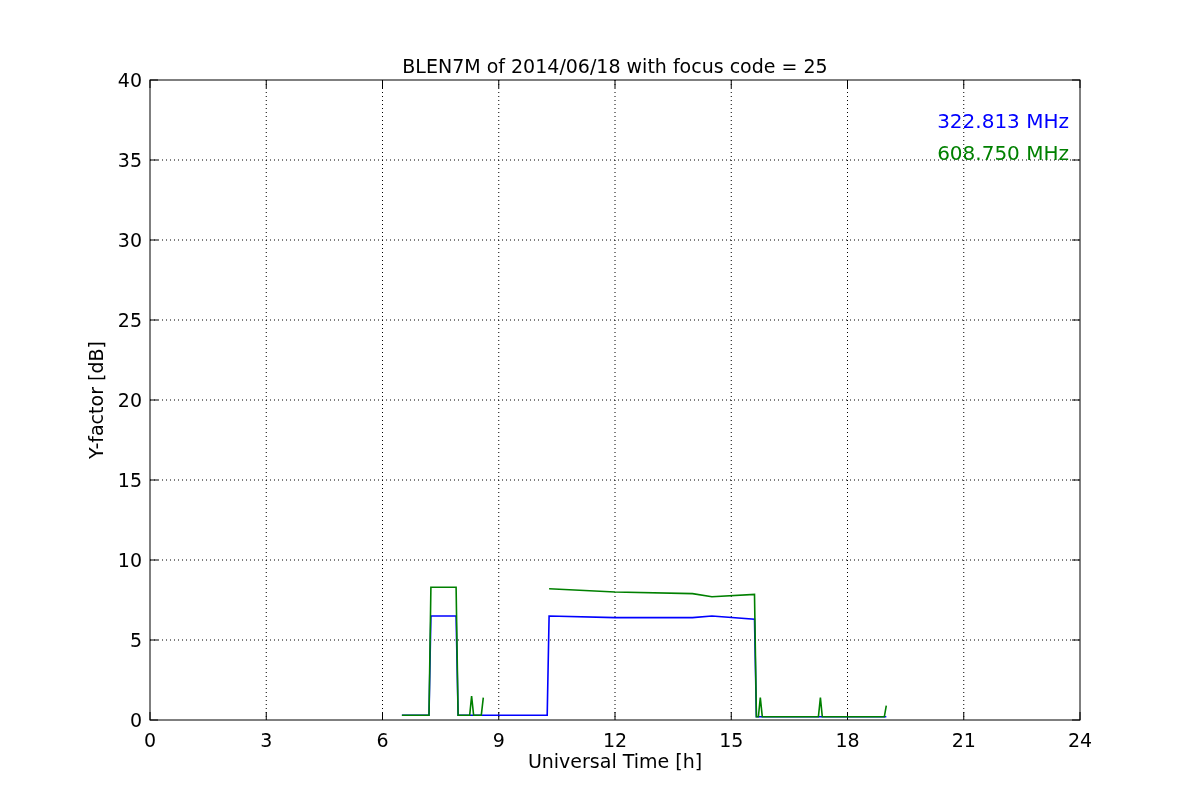 The image size is (1200, 800). What do you see at coordinates (963, 740) in the screenshot?
I see `tick-label: 21` at bounding box center [963, 740].